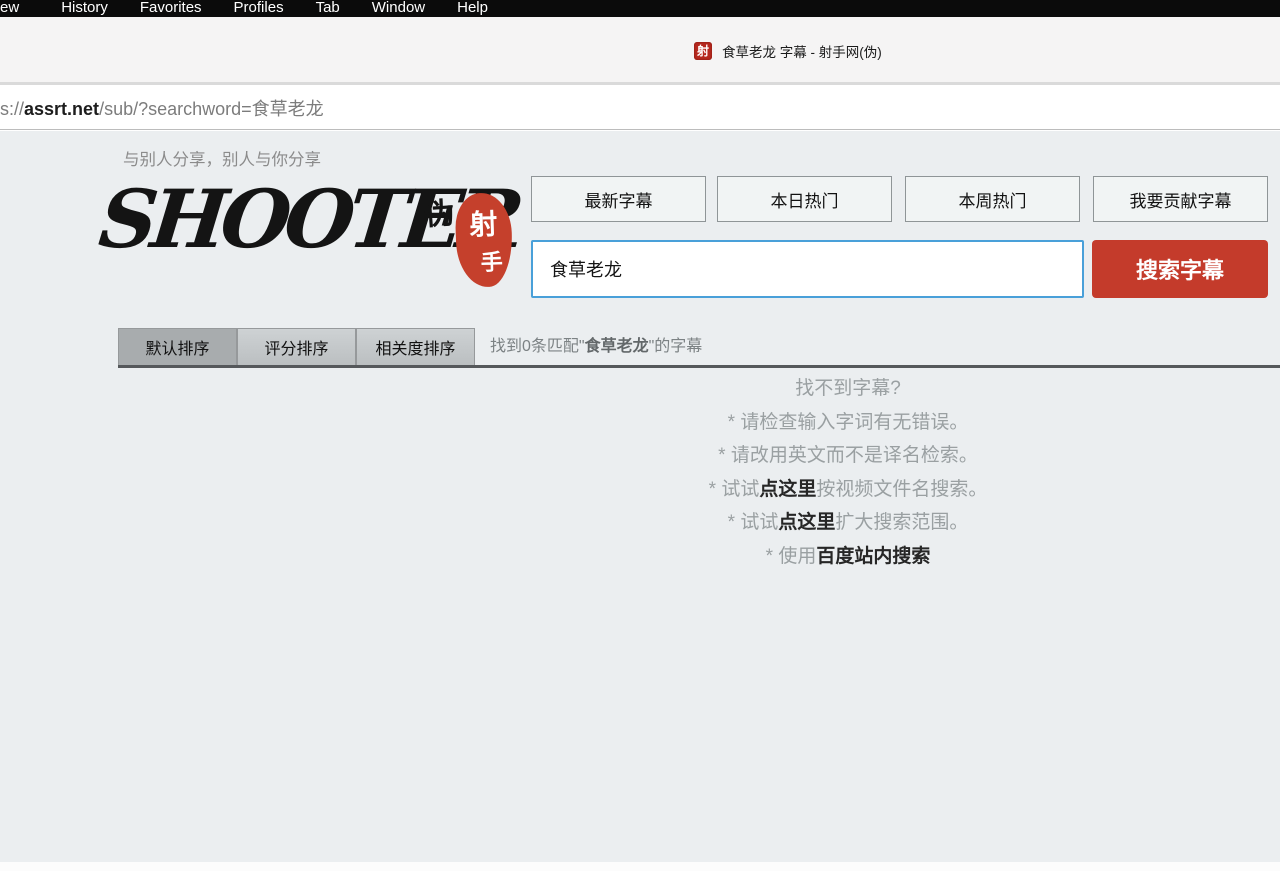 This screenshot has width=1280, height=871. I want to click on sort-tab-relevance: 相关度排序, so click(415, 347).